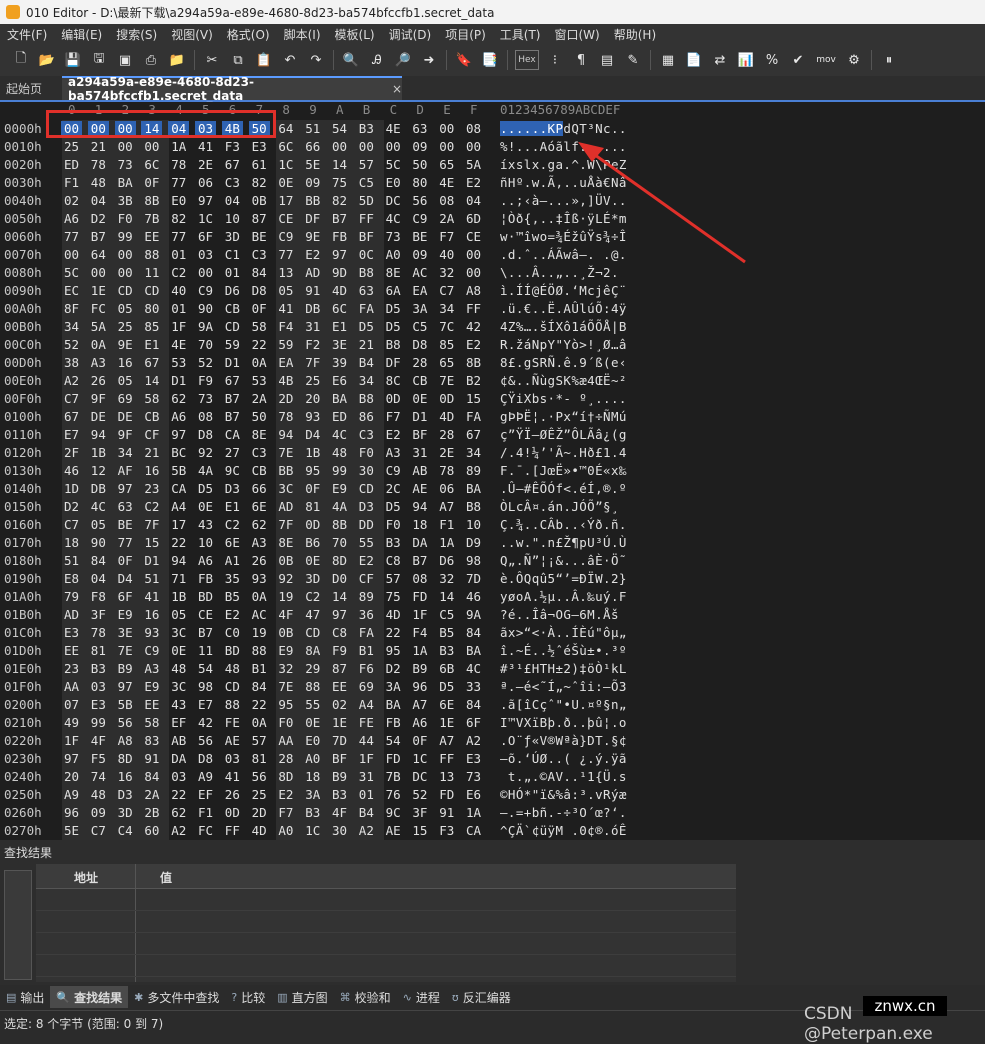 This screenshot has height=1044, width=985. Describe the element at coordinates (21, 60) in the screenshot. I see `new-file-icon: 🗋` at that location.